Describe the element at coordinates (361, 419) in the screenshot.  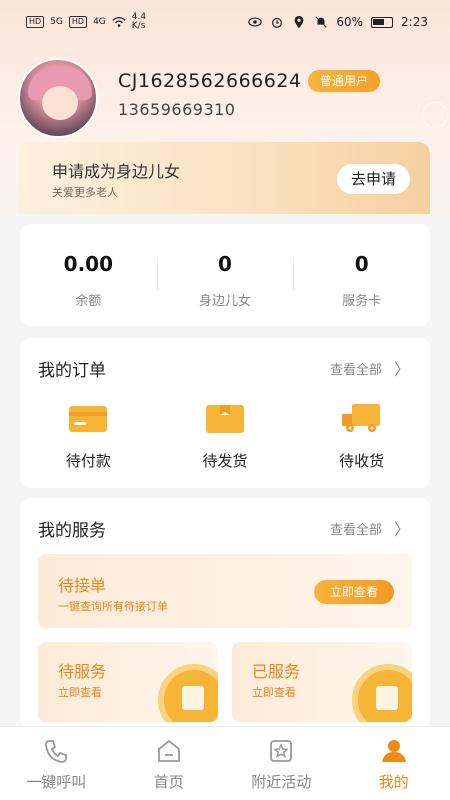
I see `truck-icon` at that location.